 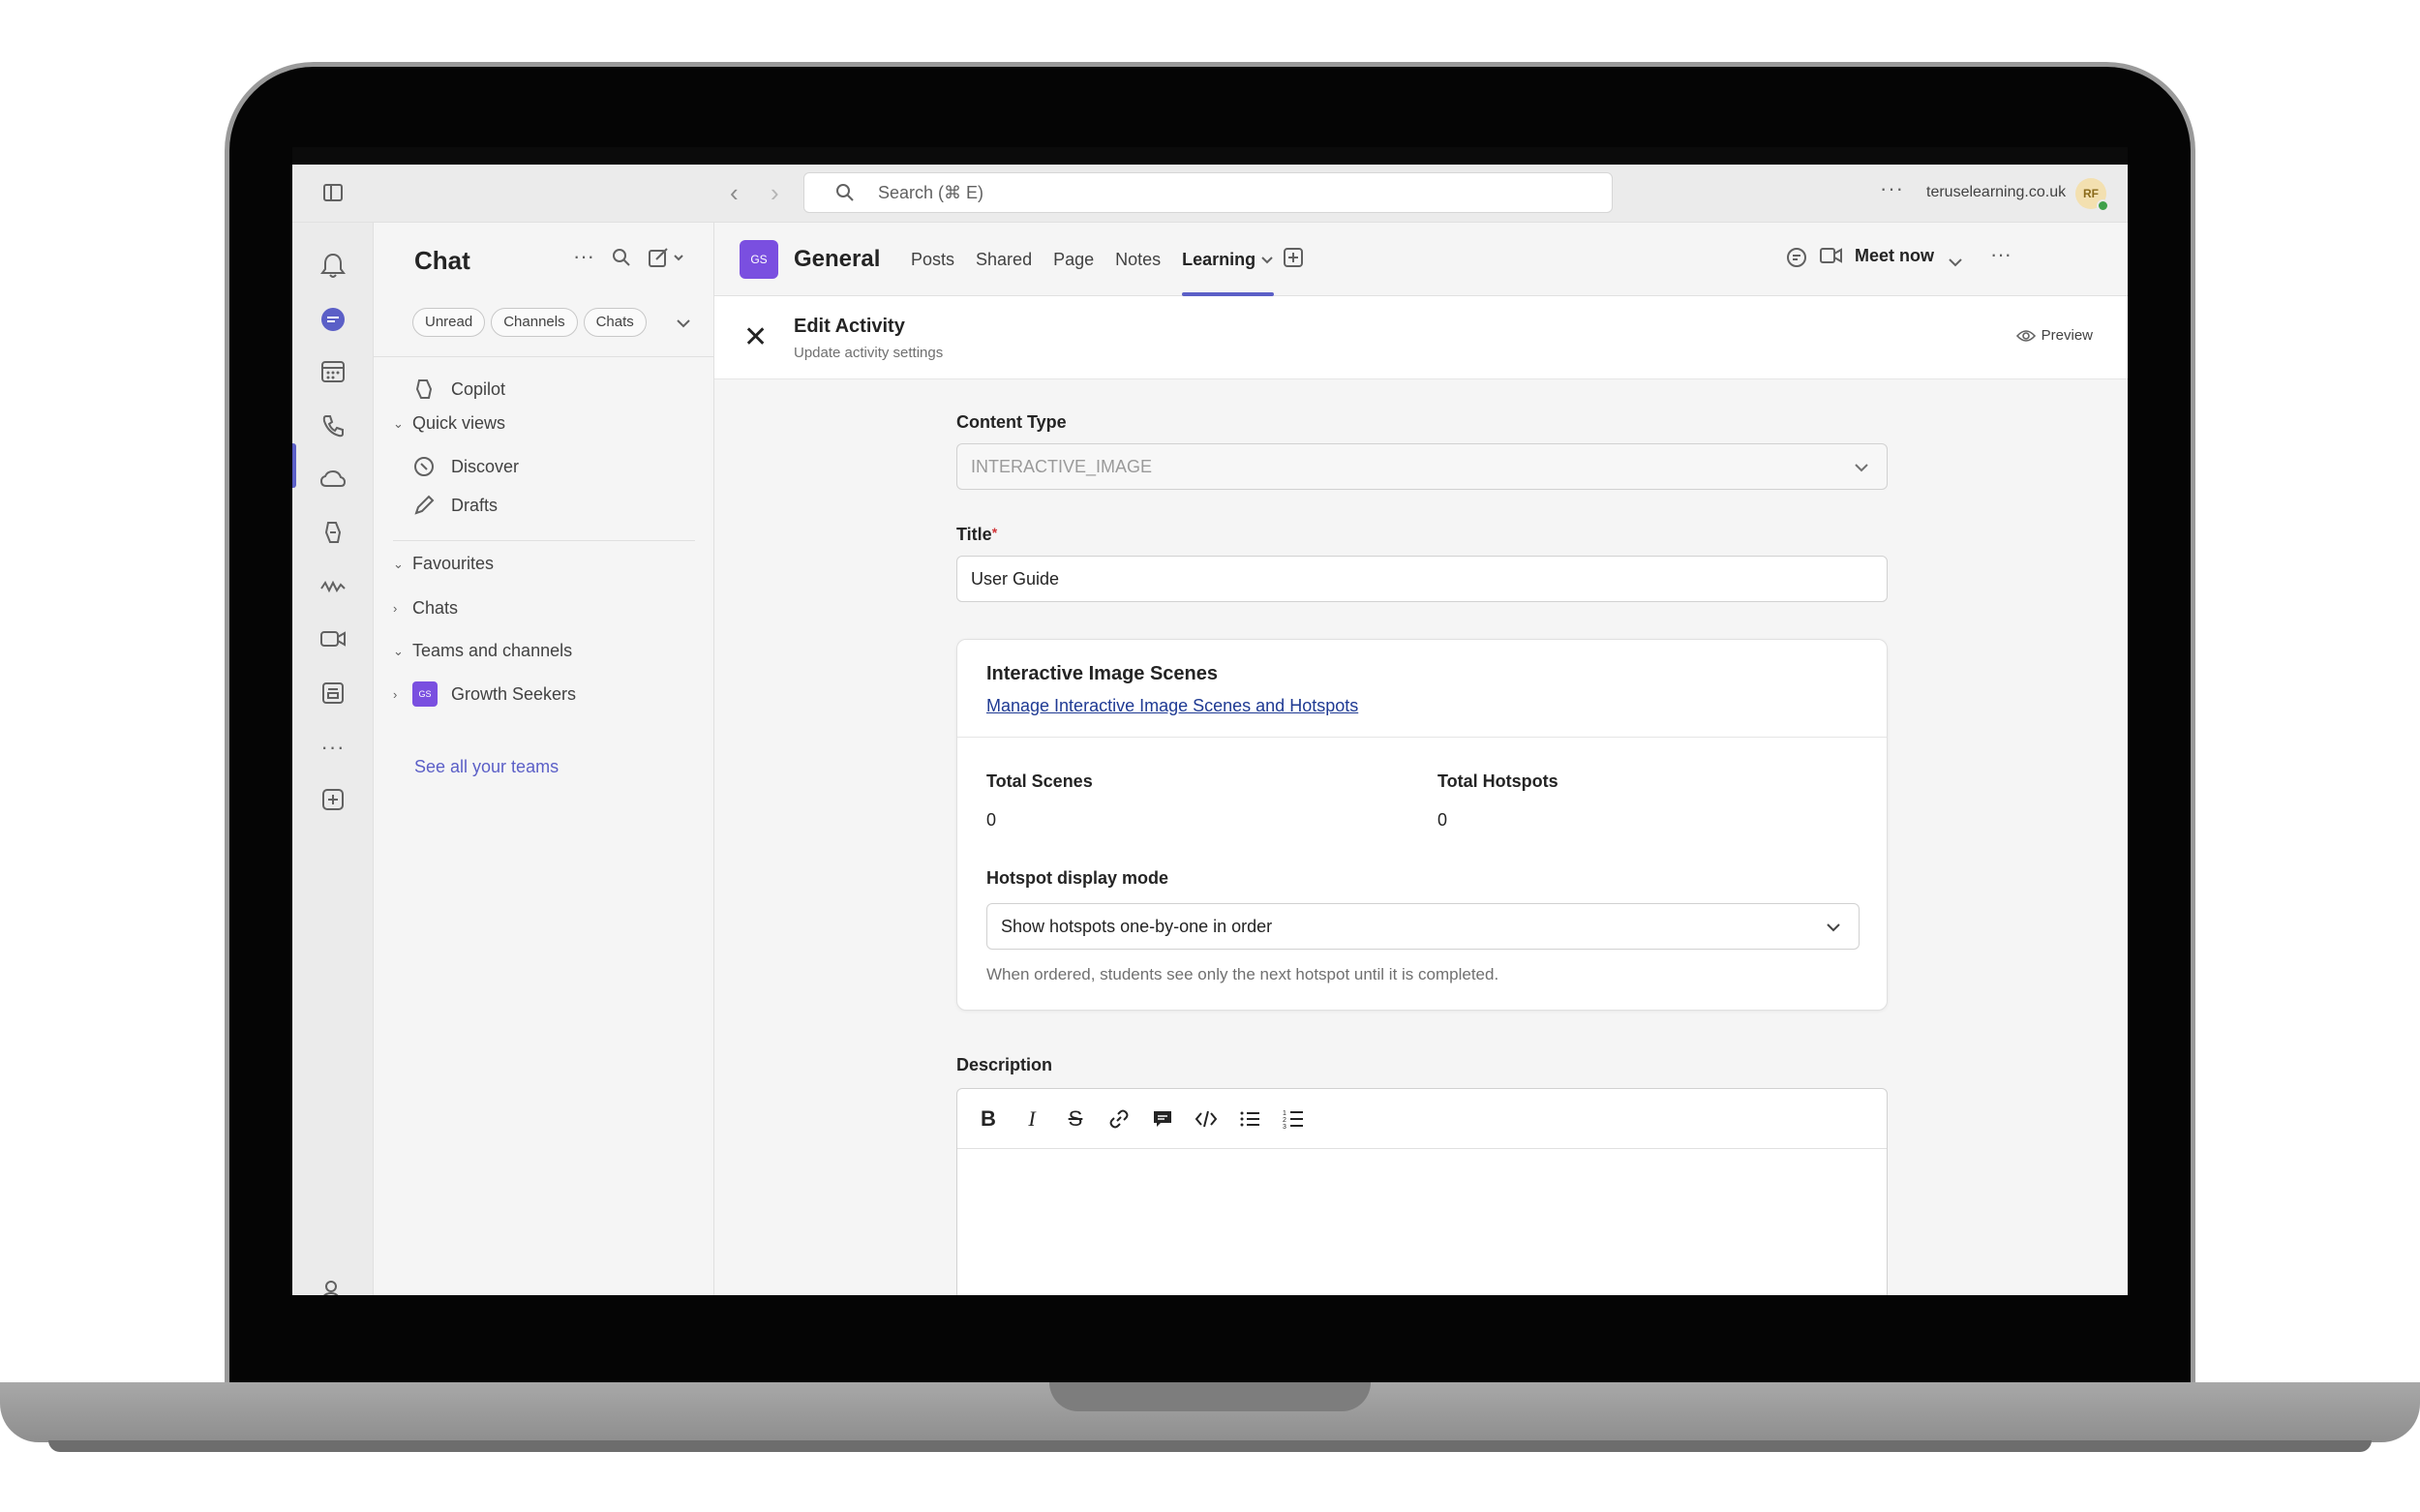 I want to click on card-title: Interactive Image Scenes, so click(x=1102, y=673).